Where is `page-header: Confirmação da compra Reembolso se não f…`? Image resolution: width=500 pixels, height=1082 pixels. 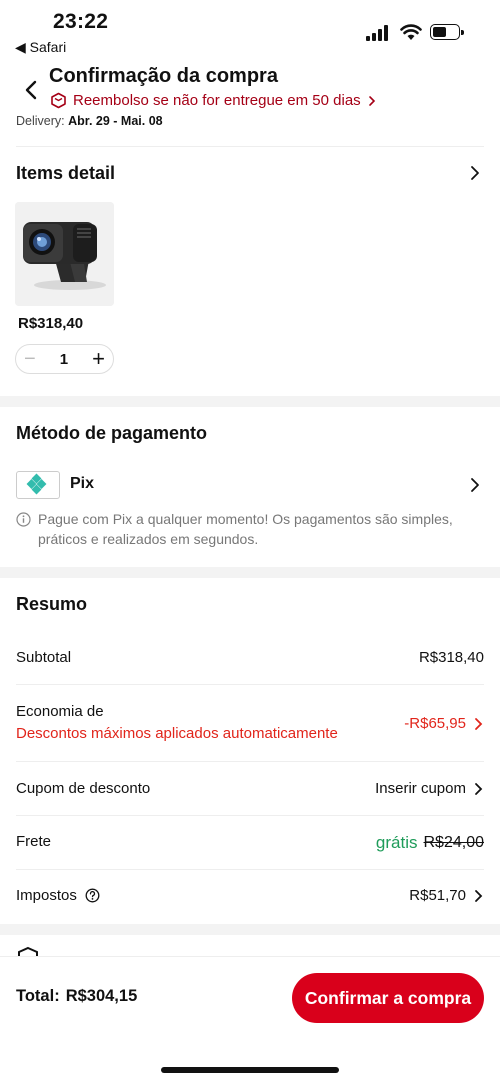 page-header: Confirmação da compra Reembolso se não f… is located at coordinates (250, 103).